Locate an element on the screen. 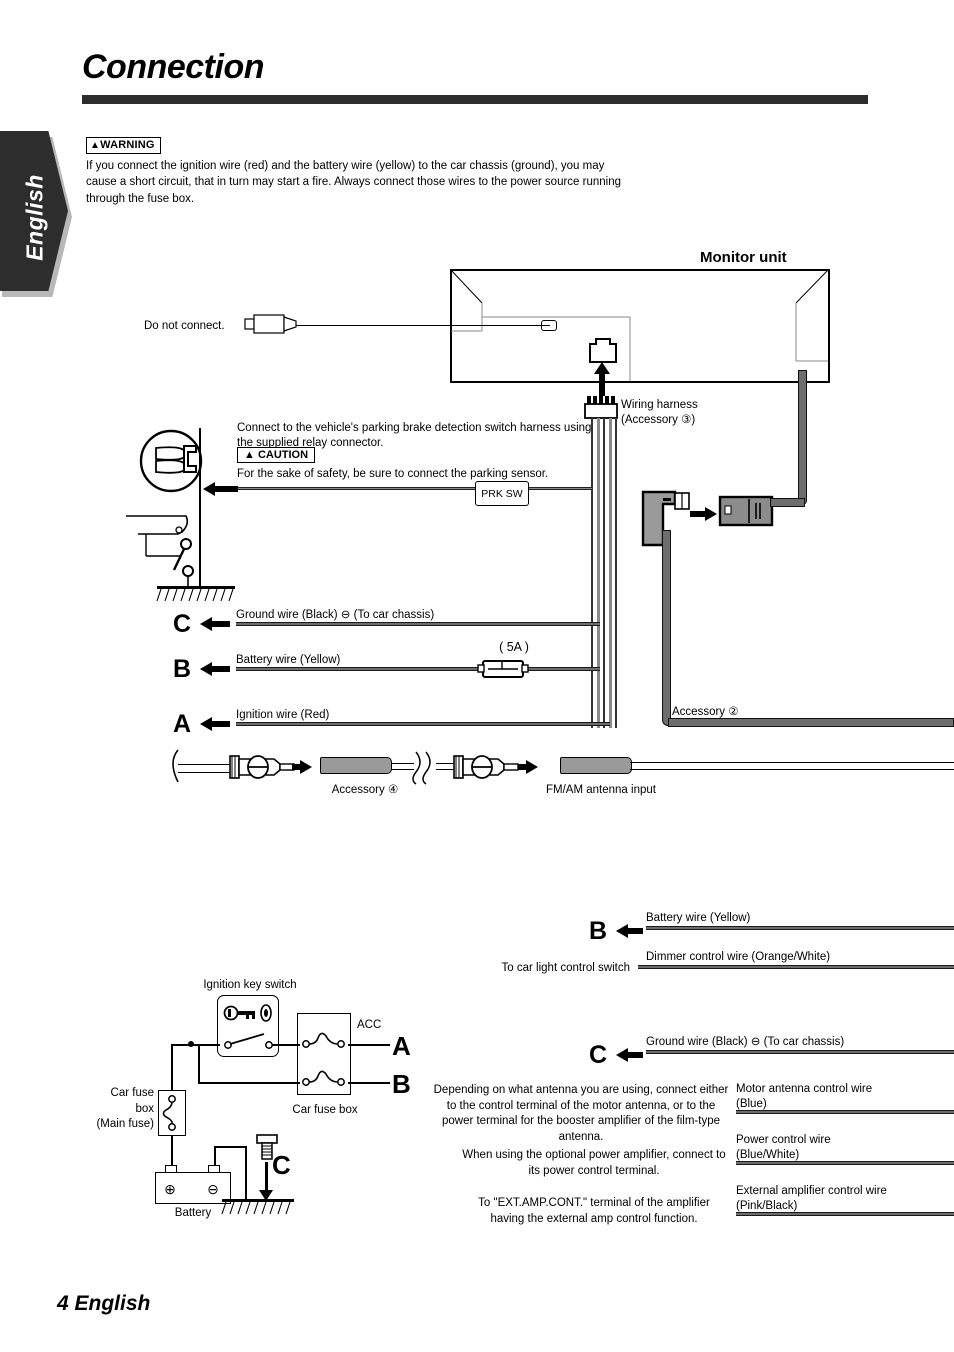 The image size is (954, 1352). do-not-connect-cable is located at coordinates (423, 326).